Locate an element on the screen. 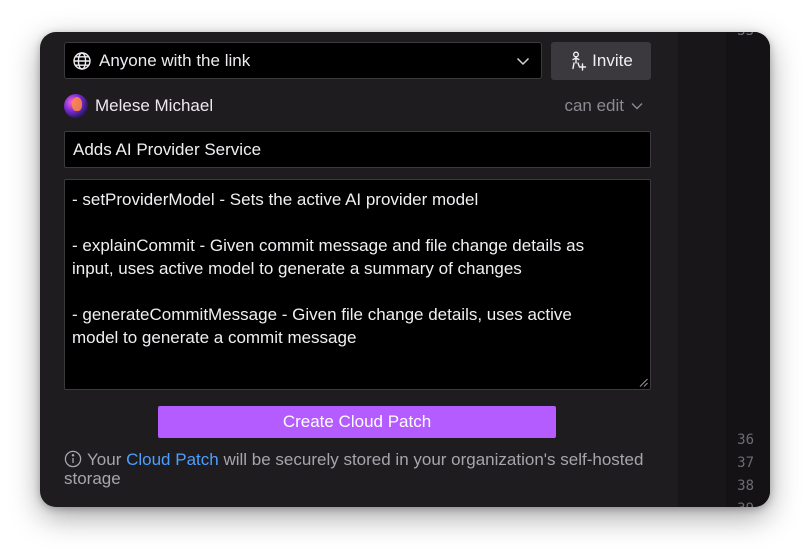  line-number: 33 is located at coordinates (739, 37).